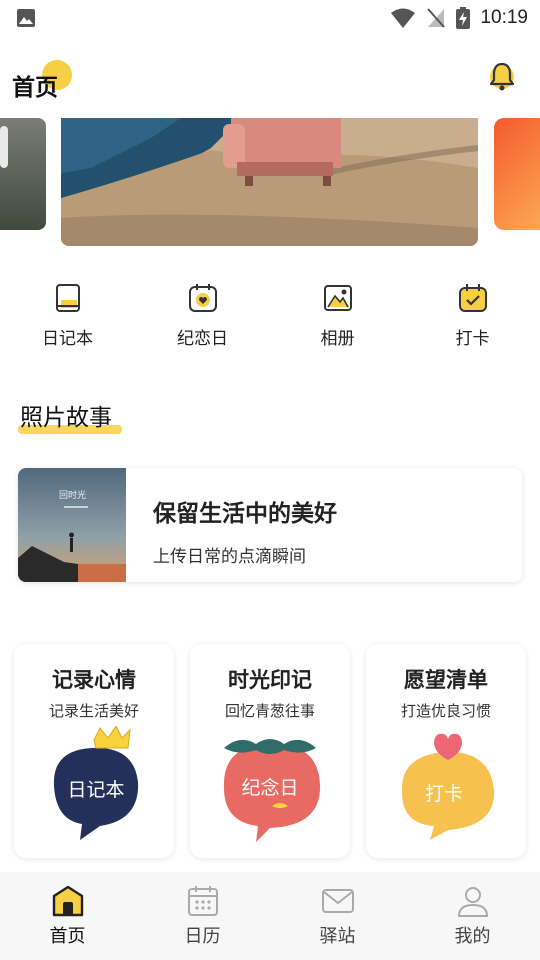  I want to click on tab-home: 首页, so click(67, 916).